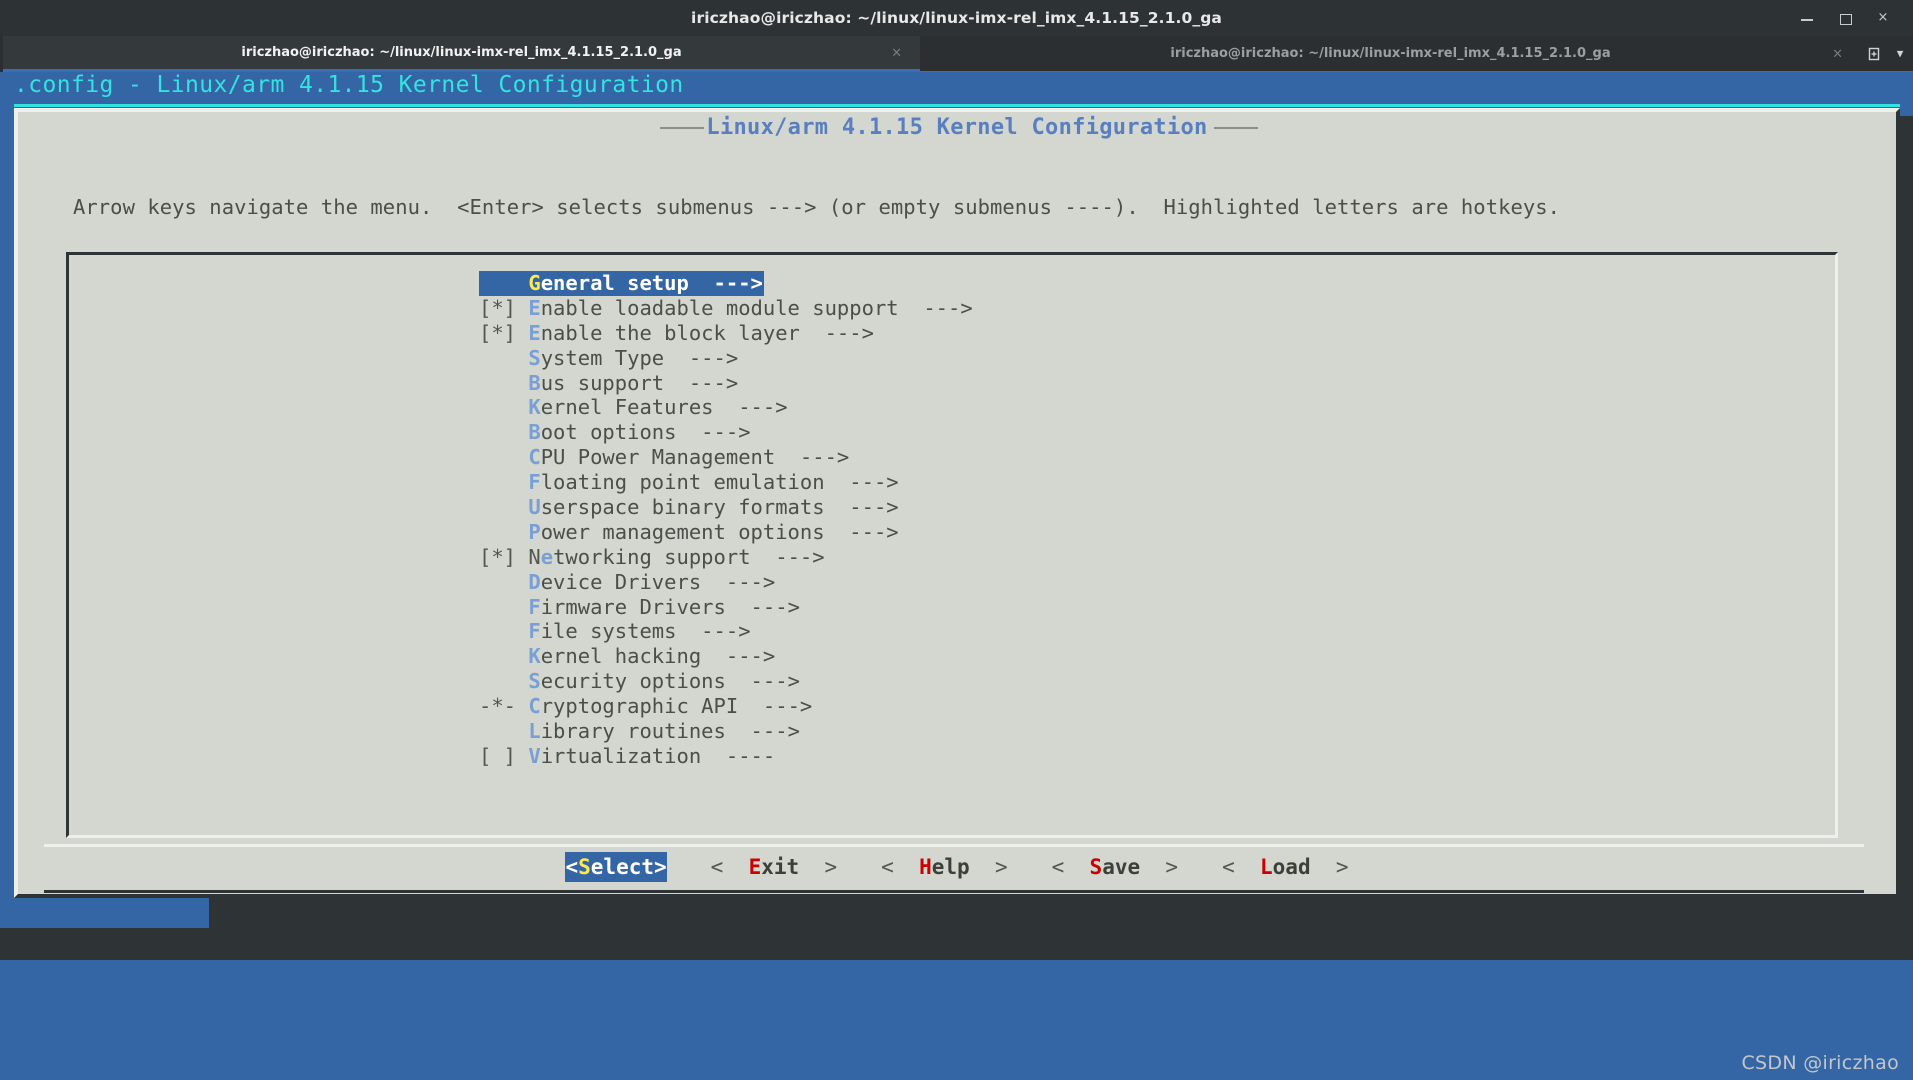  What do you see at coordinates (738, 581) in the screenshot?
I see `menu-item-12-submenu-arrow-icon: --->` at bounding box center [738, 581].